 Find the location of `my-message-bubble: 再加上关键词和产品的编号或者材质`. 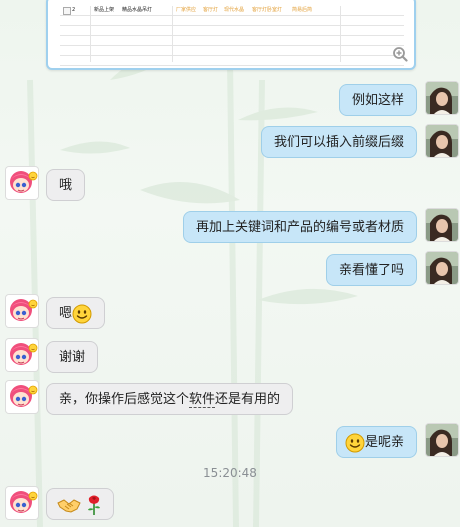

my-message-bubble: 再加上关键词和产品的编号或者材质 is located at coordinates (299, 227).